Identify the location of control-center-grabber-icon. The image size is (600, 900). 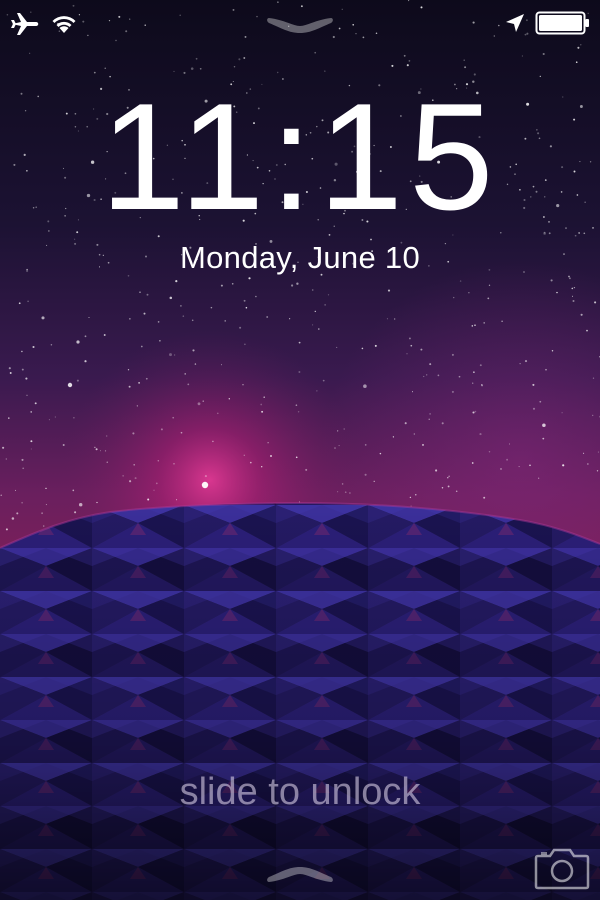
(300, 879).